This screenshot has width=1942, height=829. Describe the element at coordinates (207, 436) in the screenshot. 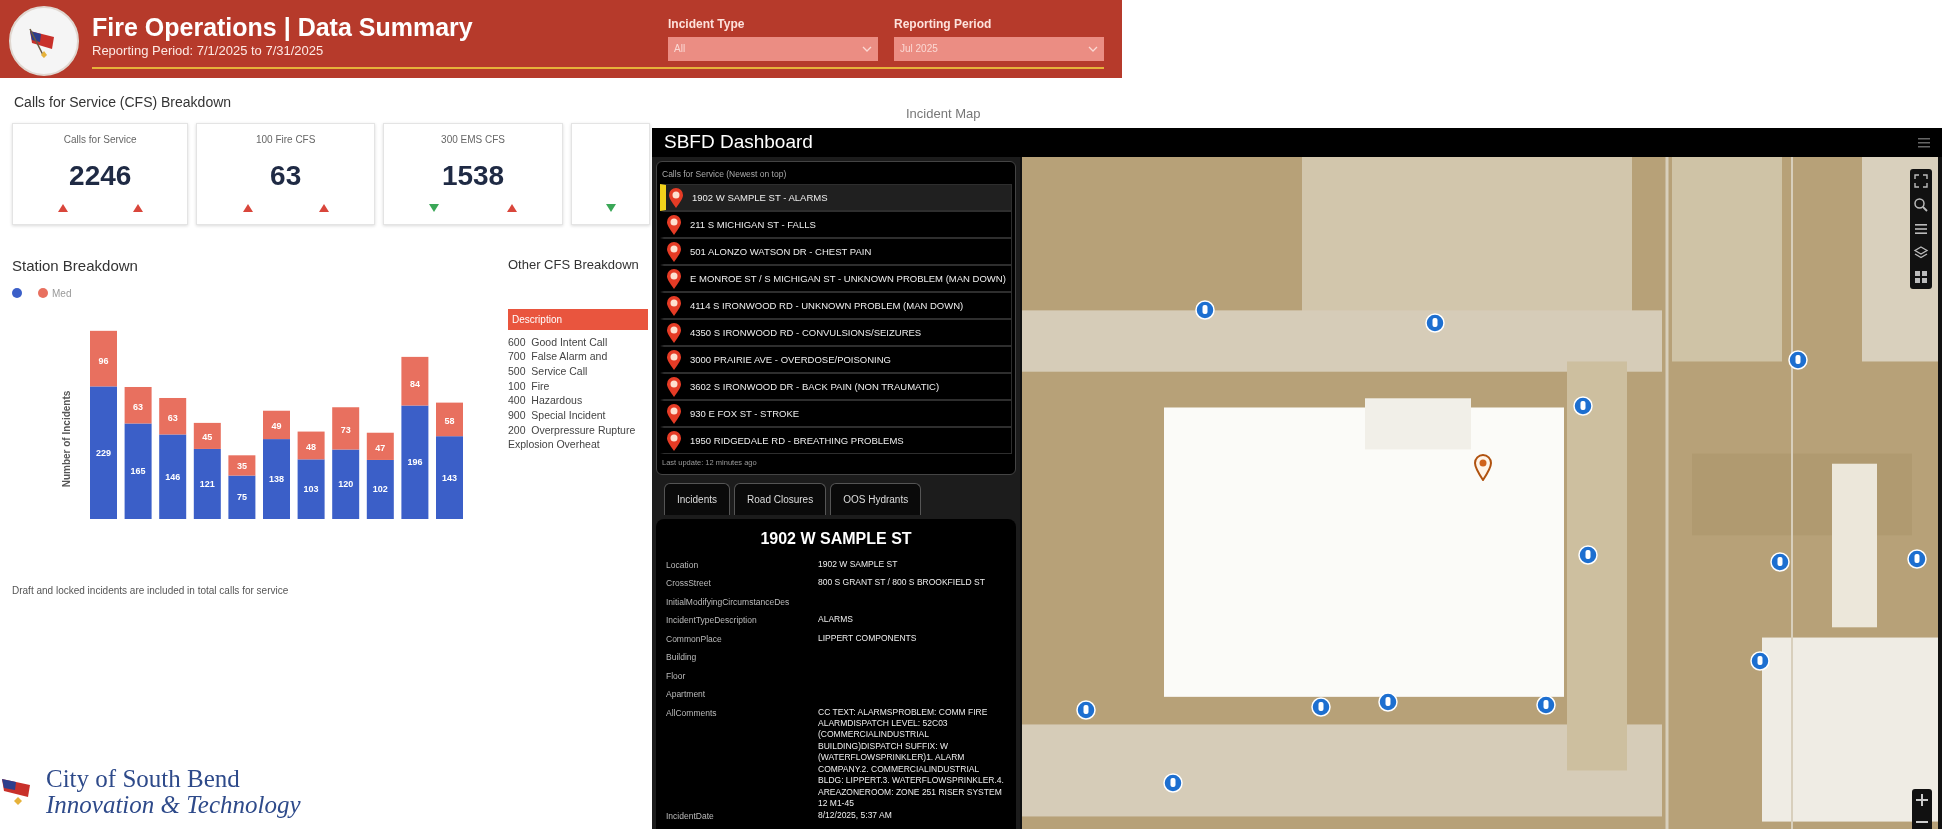

I see `data-label: 45` at that location.